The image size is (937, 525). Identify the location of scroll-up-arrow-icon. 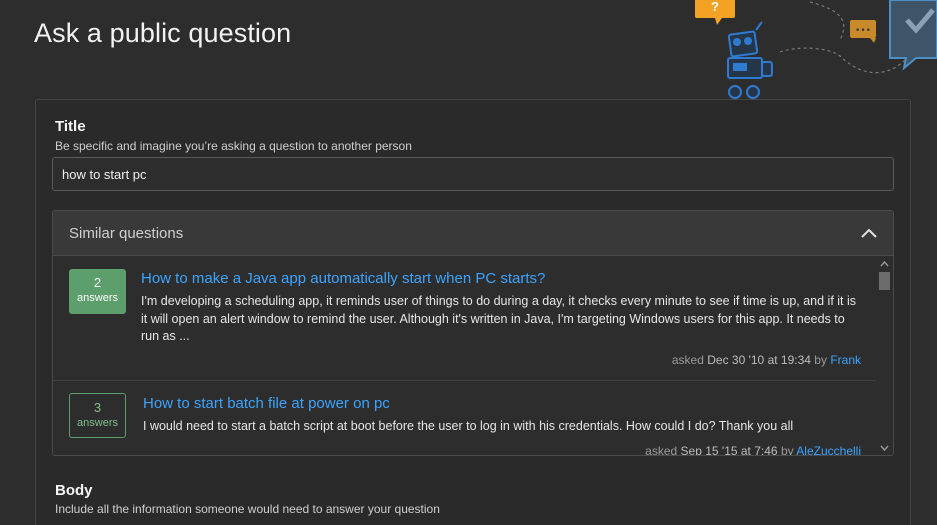
(884, 264).